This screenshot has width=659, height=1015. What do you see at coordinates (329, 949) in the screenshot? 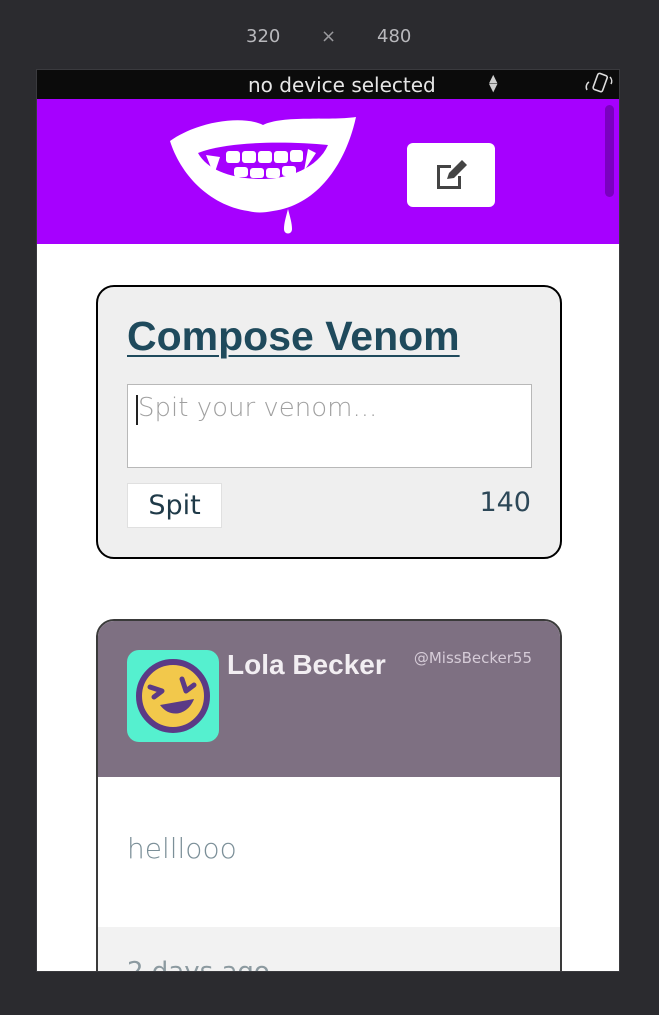
I see `post-footer: 2 days ago` at bounding box center [329, 949].